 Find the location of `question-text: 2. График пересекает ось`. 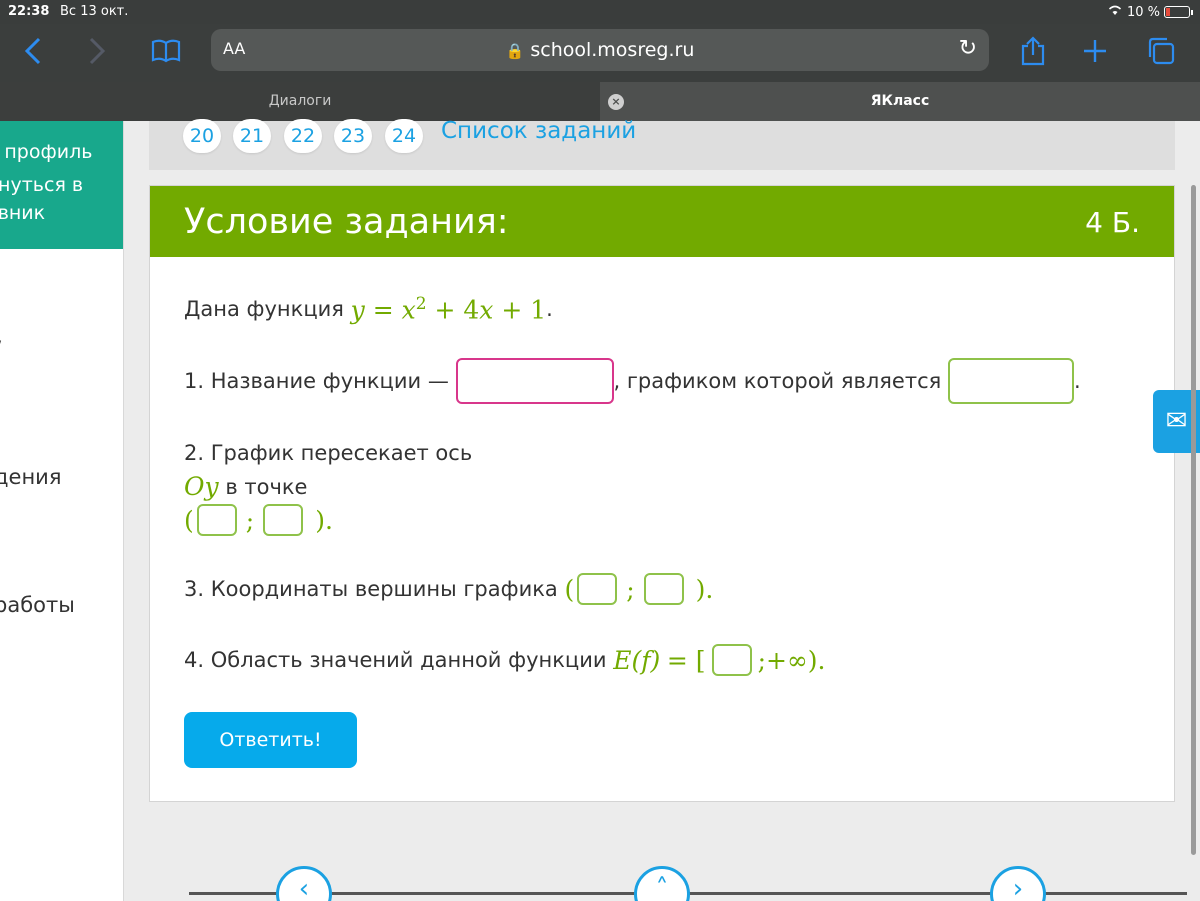

question-text: 2. График пересекает ось is located at coordinates (328, 453).